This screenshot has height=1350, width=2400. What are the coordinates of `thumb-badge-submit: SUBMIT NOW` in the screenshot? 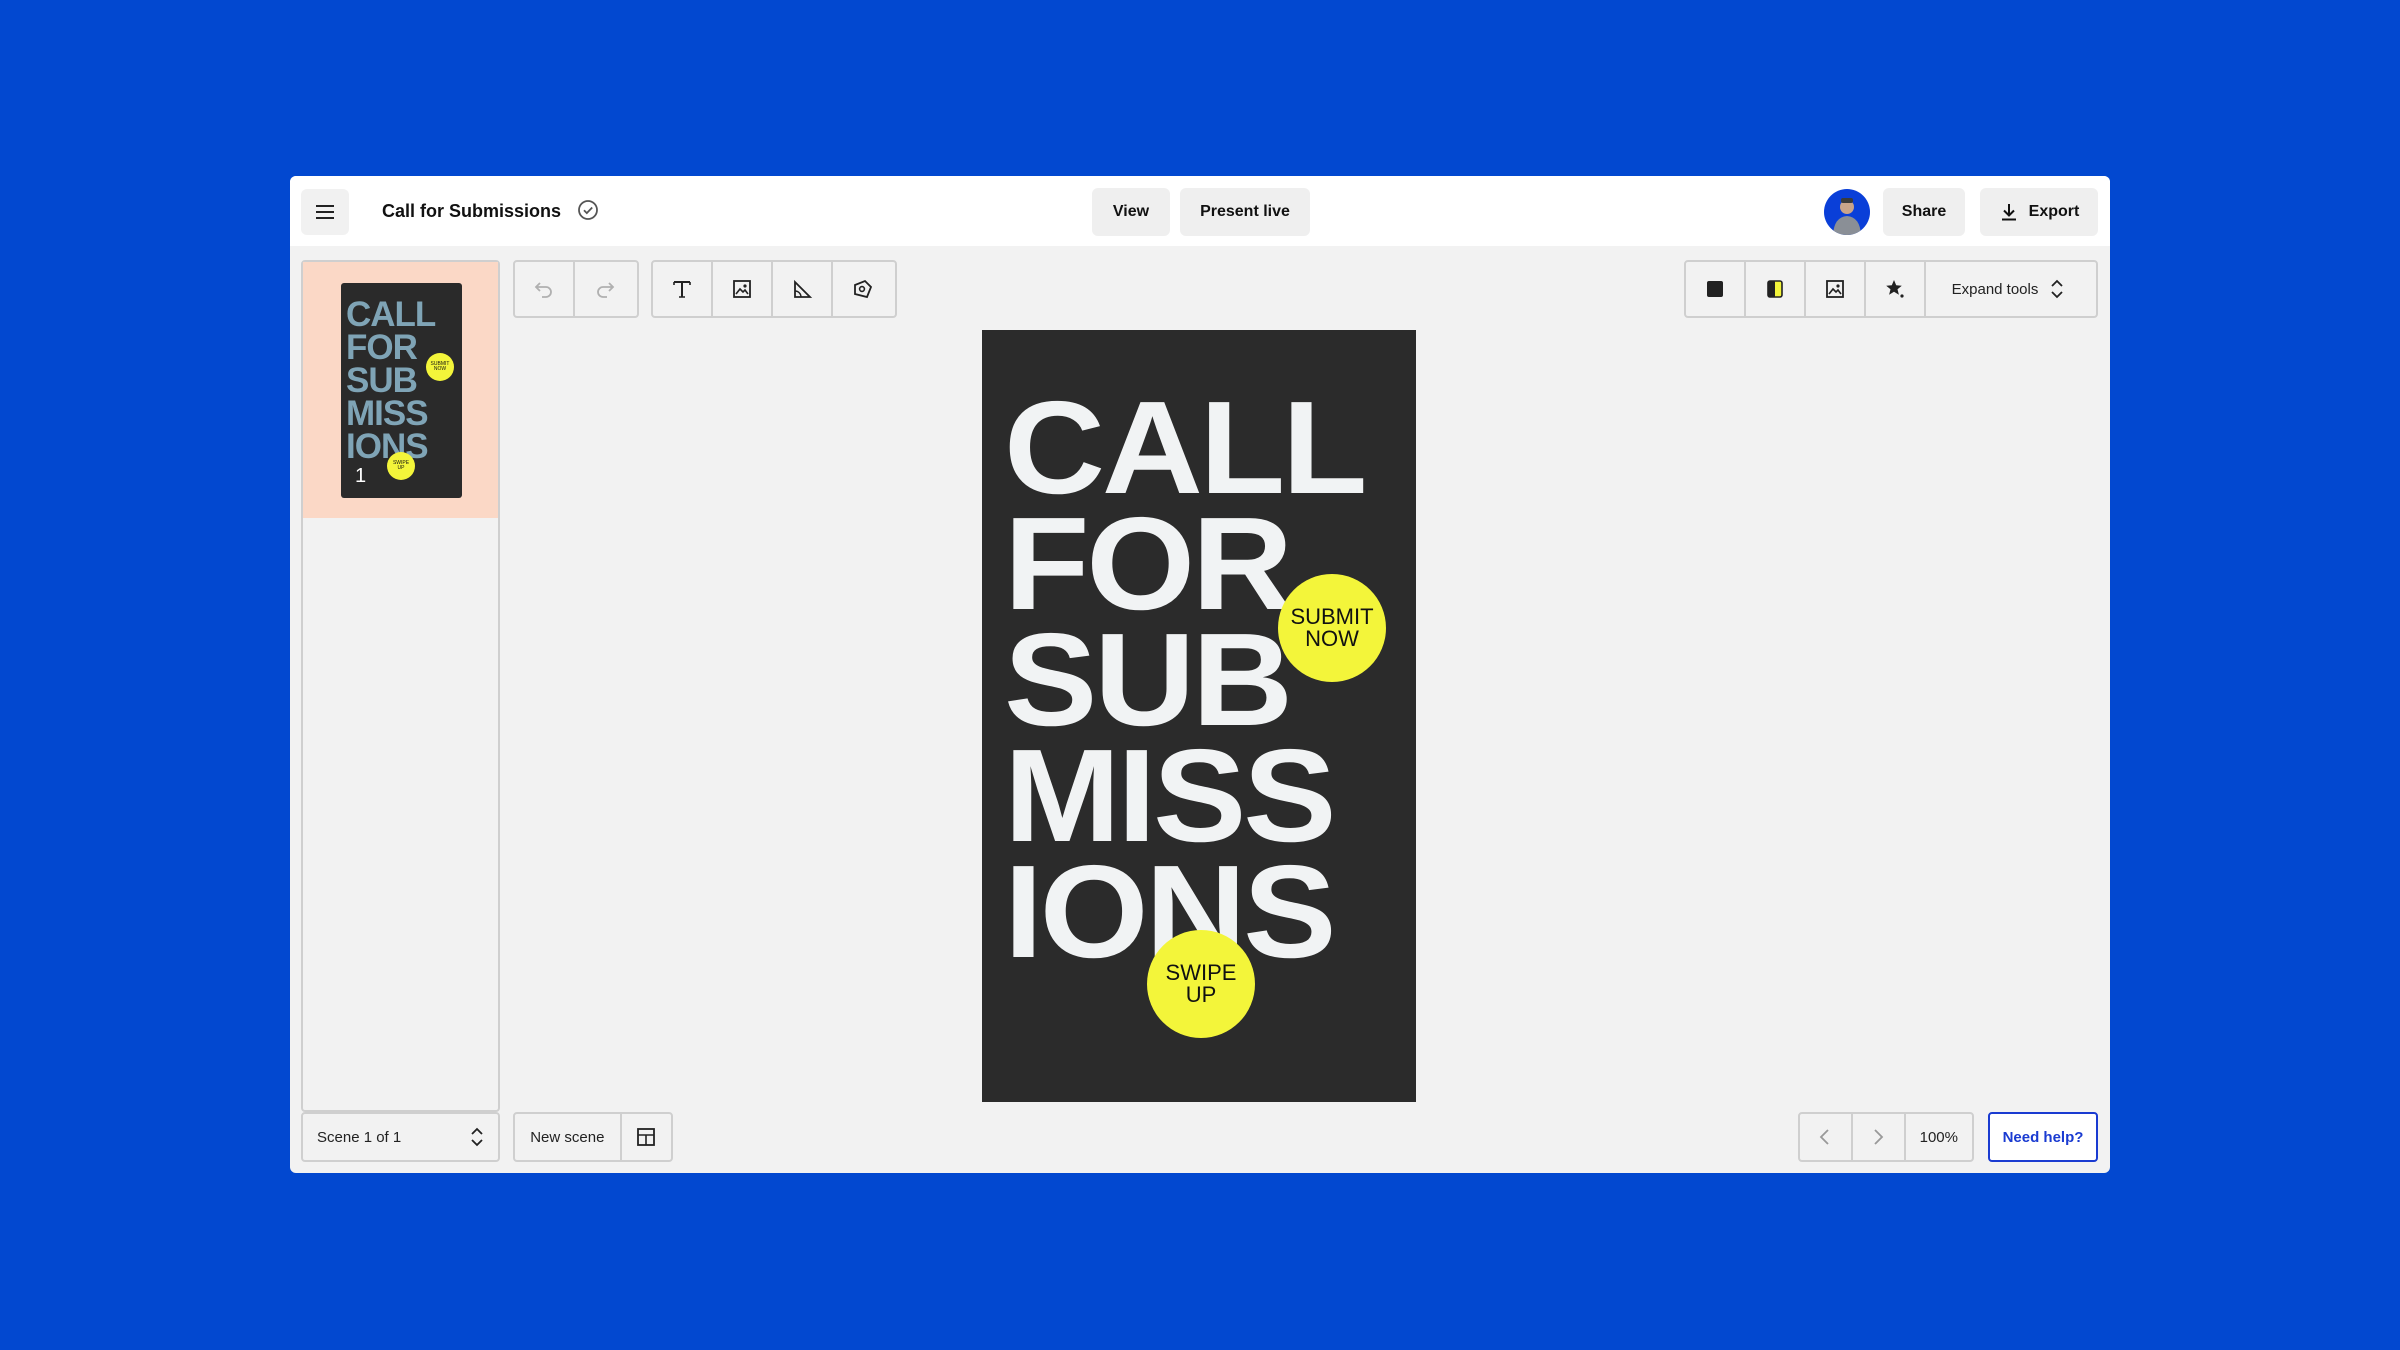 It's located at (440, 367).